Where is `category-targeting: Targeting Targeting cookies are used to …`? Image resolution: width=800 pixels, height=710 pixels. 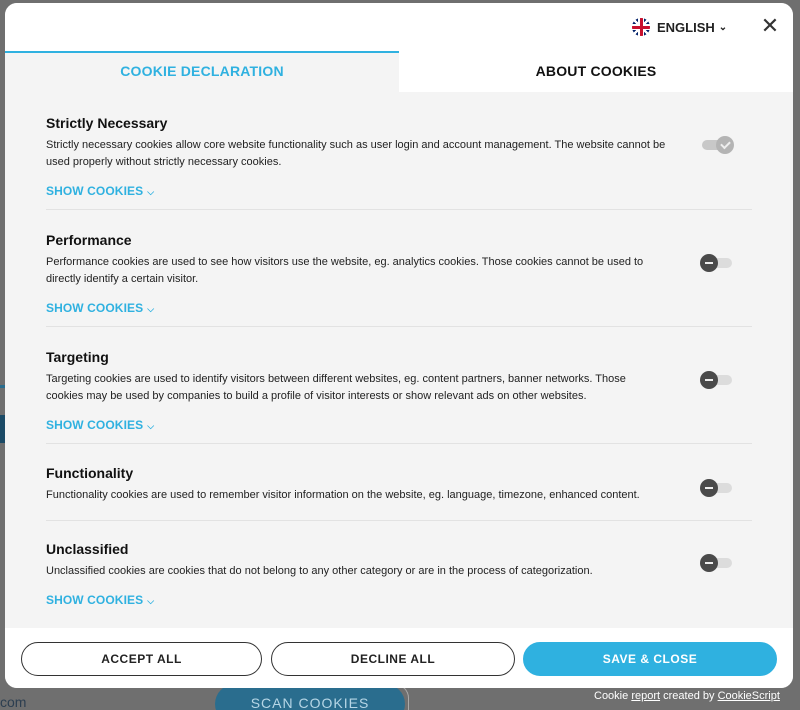
category-targeting: Targeting Targeting cookies are used to … is located at coordinates (399, 385).